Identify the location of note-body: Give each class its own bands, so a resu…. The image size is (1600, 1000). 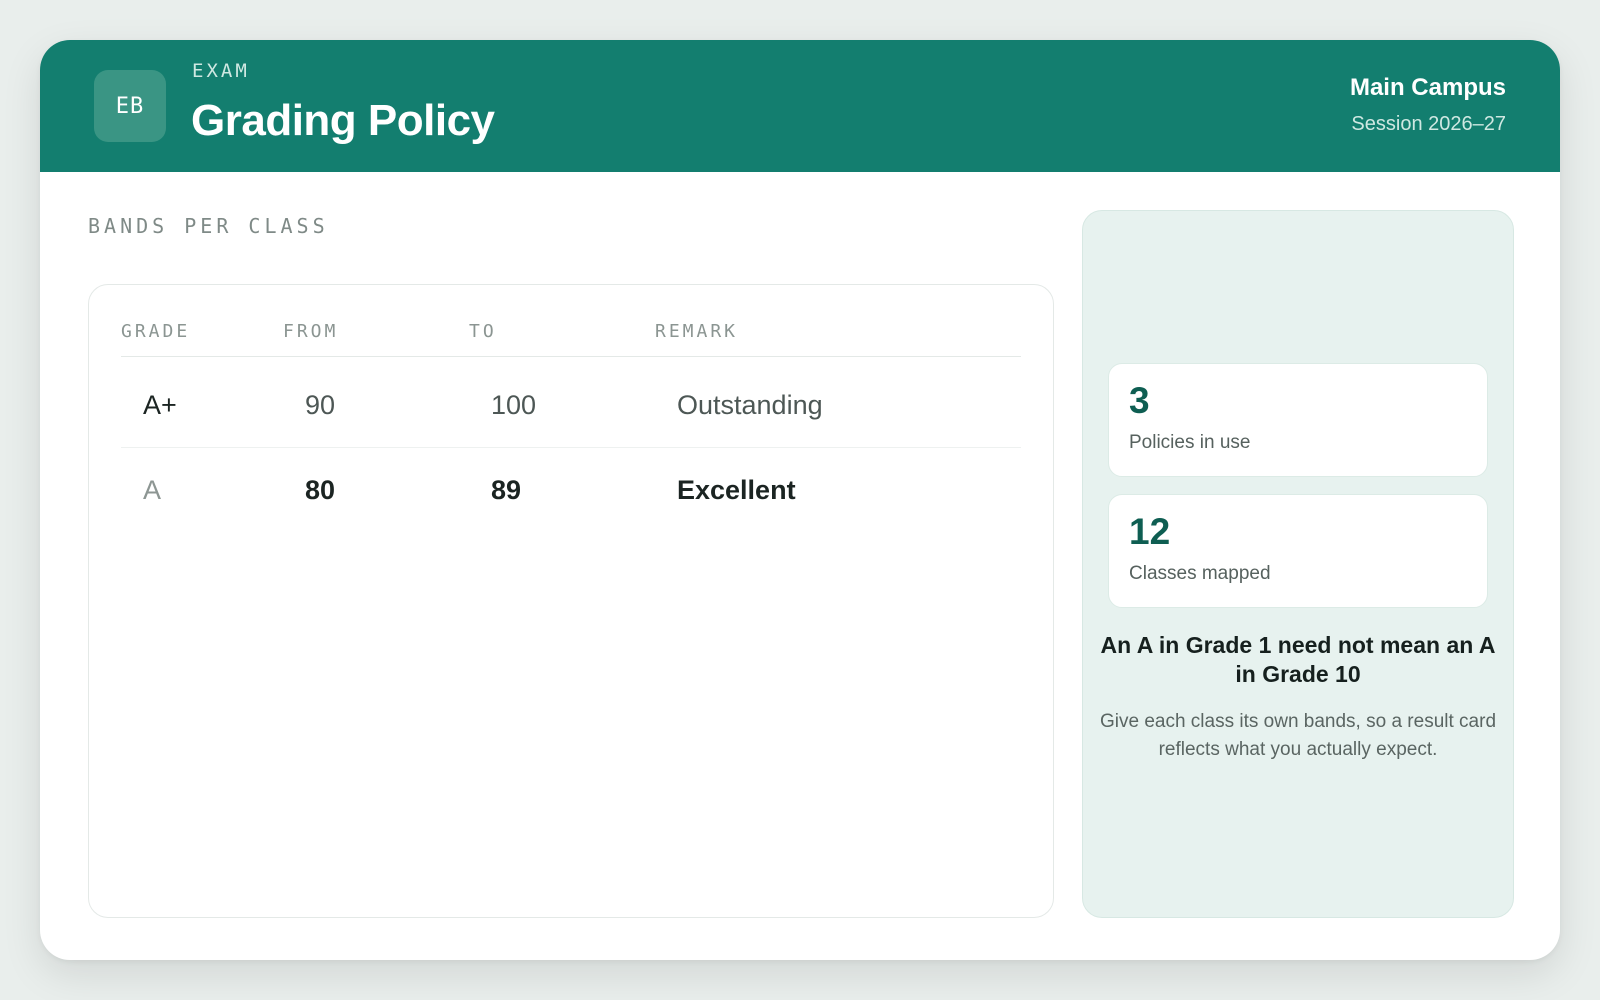
(1298, 735).